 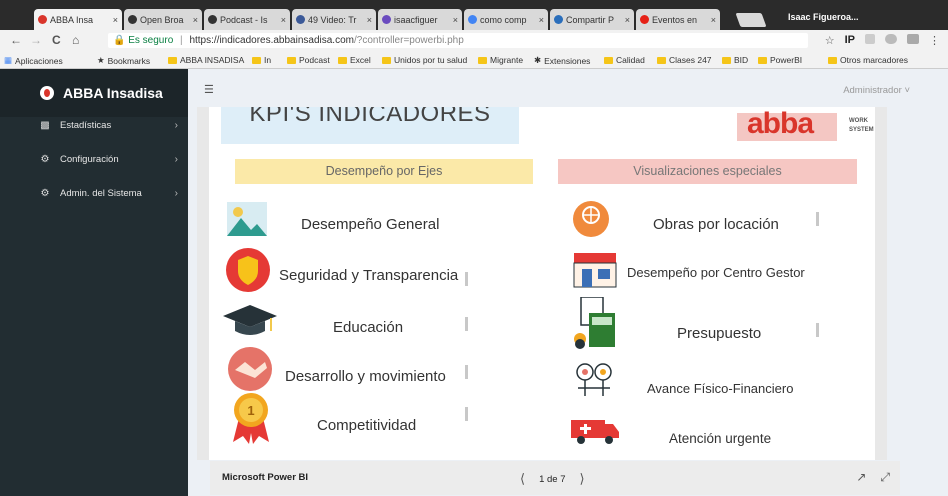 I want to click on bookmark-item: ✱ Extensiones, so click(x=562, y=60).